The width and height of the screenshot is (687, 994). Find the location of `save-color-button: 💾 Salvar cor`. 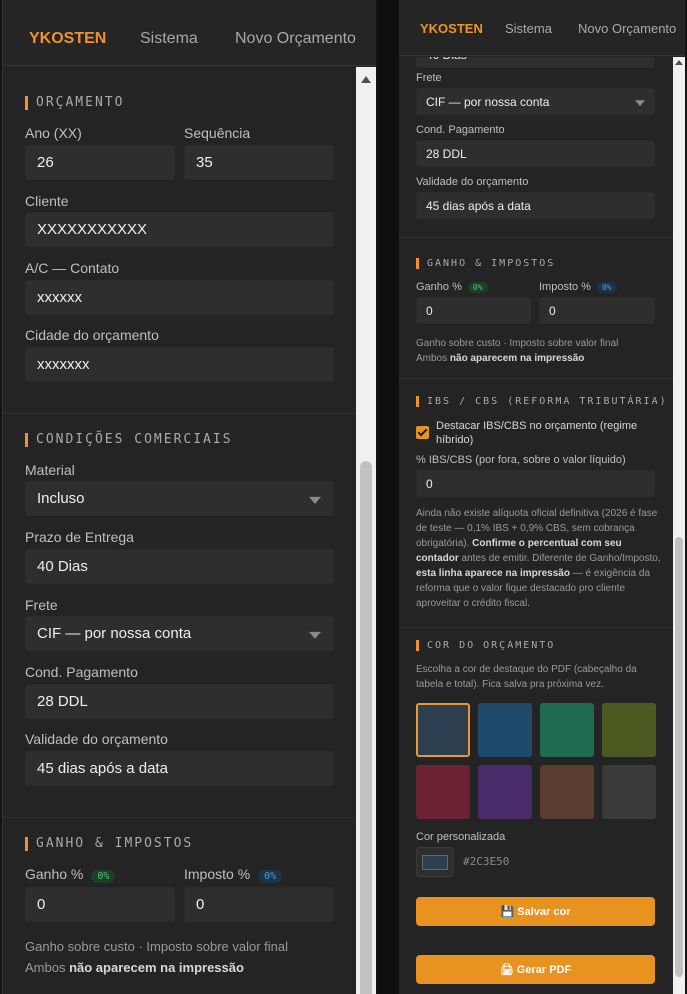

save-color-button: 💾 Salvar cor is located at coordinates (535, 911).